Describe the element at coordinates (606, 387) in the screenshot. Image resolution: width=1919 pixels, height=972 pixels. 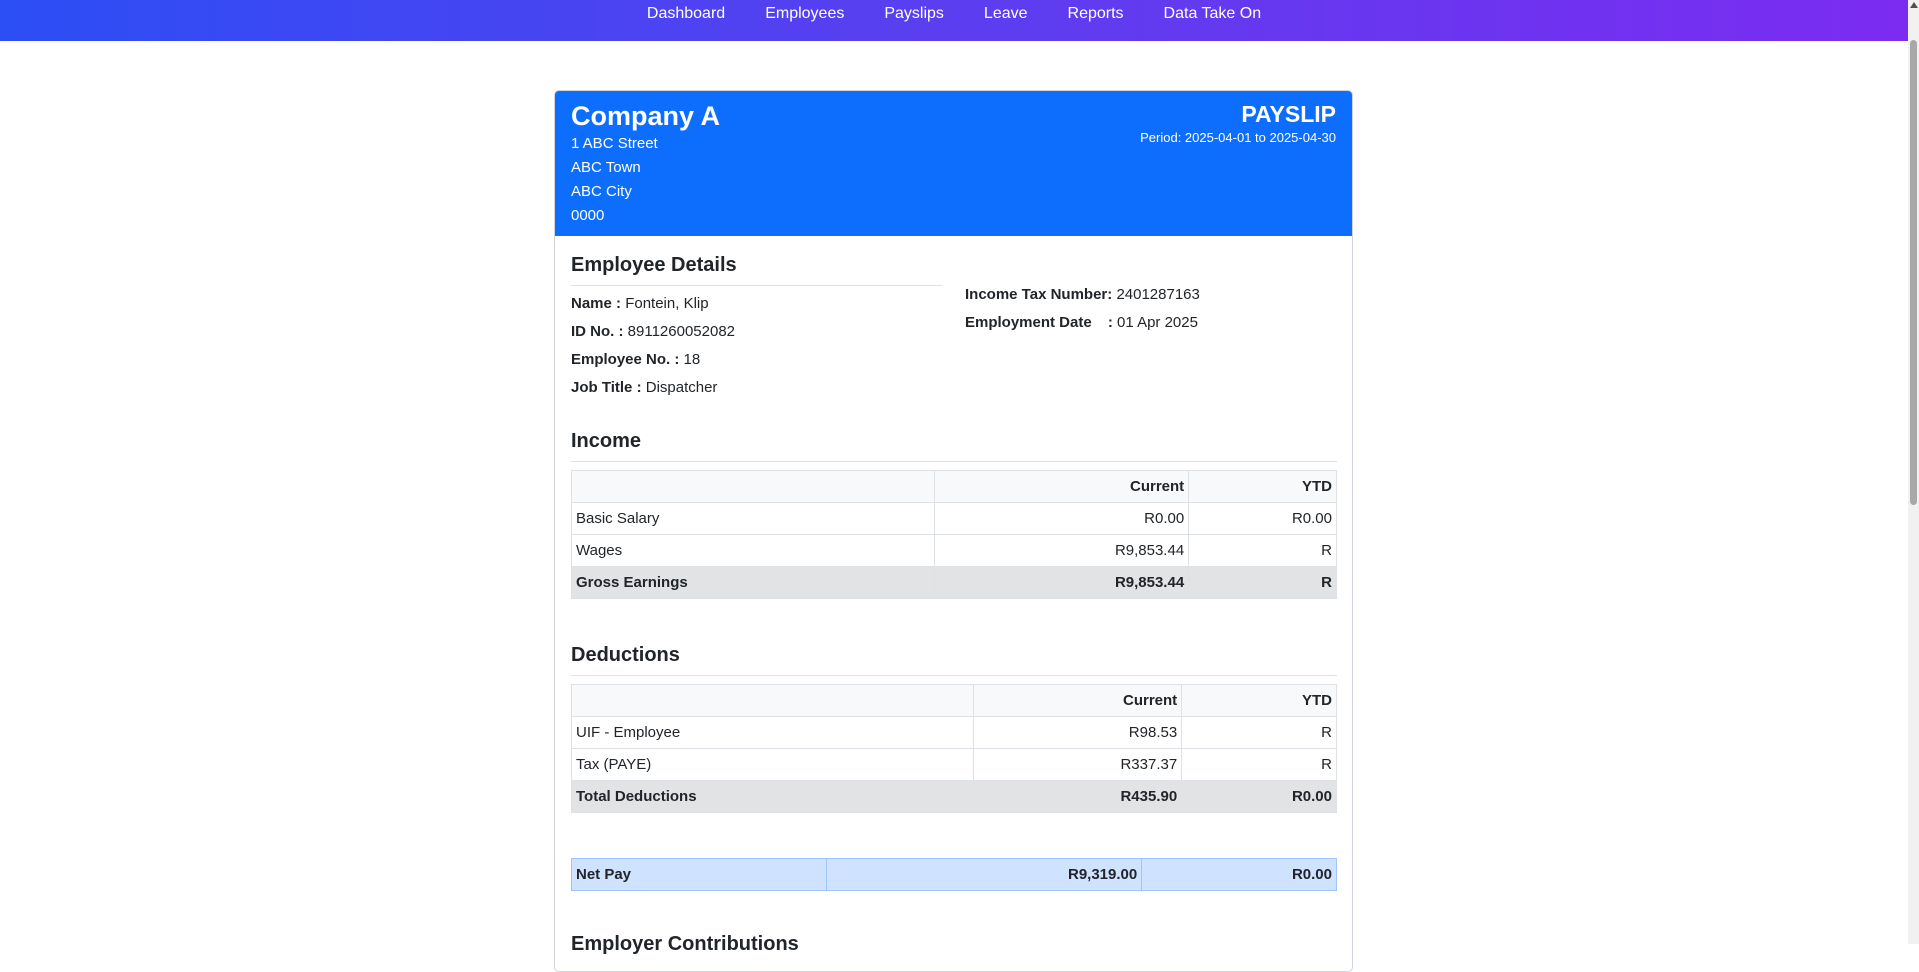
I see `job-title-label: Job Title :` at that location.